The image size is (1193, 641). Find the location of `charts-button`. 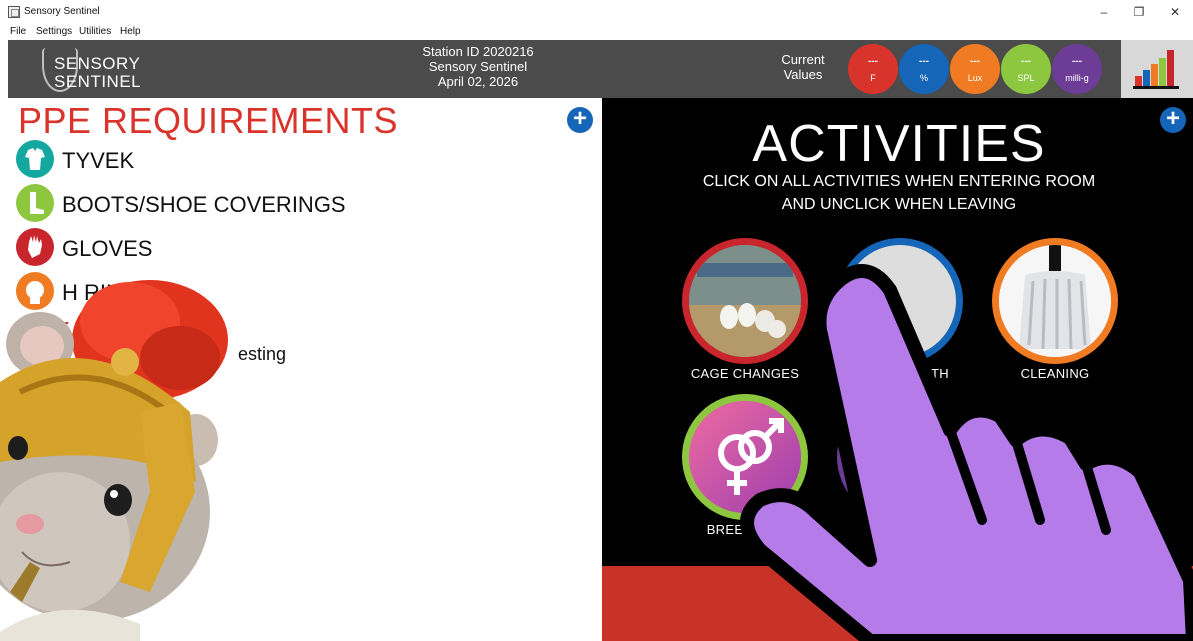

charts-button is located at coordinates (1157, 69).